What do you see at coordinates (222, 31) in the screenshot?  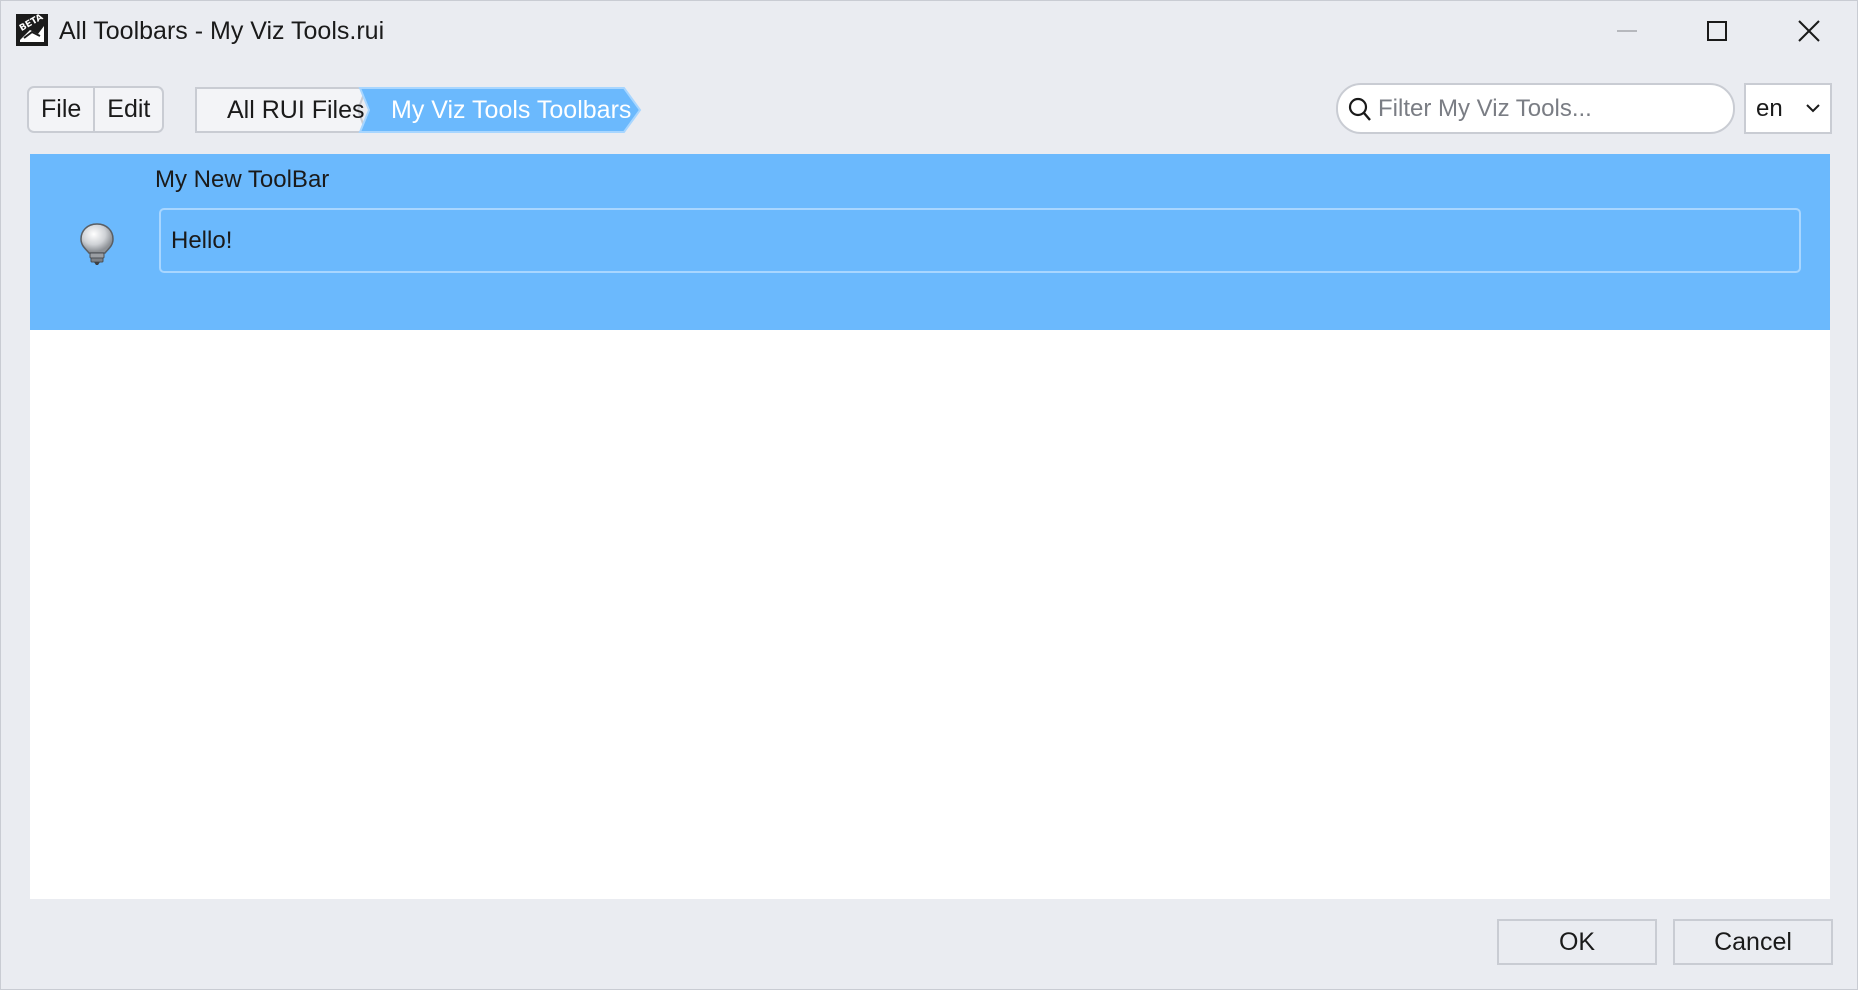 I see `window-title: All Toolbars - My Viz Tools.rui` at bounding box center [222, 31].